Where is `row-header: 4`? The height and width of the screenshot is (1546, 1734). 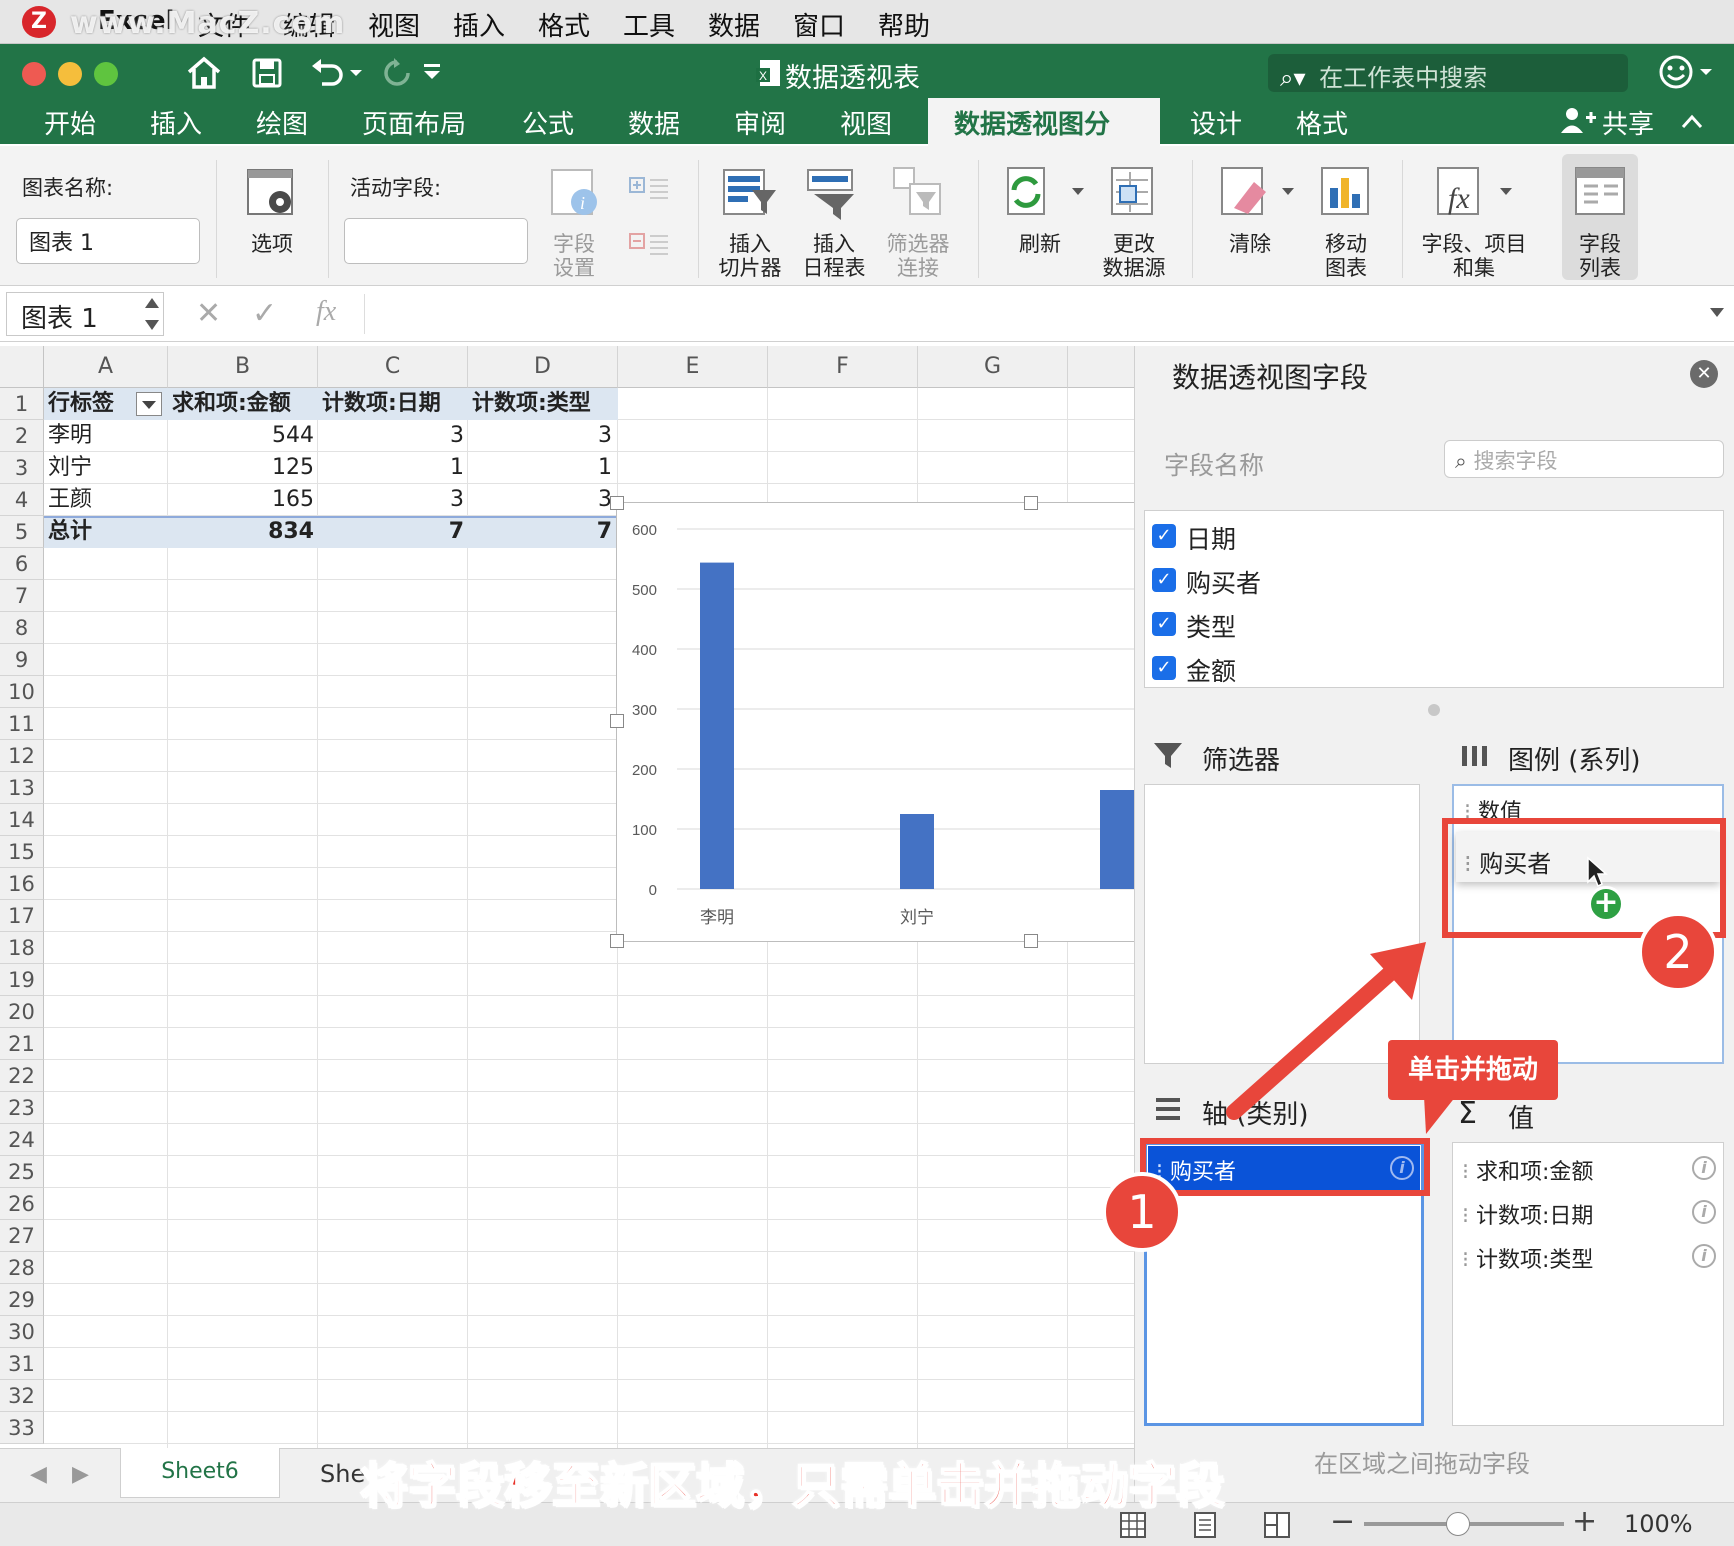 row-header: 4 is located at coordinates (22, 500).